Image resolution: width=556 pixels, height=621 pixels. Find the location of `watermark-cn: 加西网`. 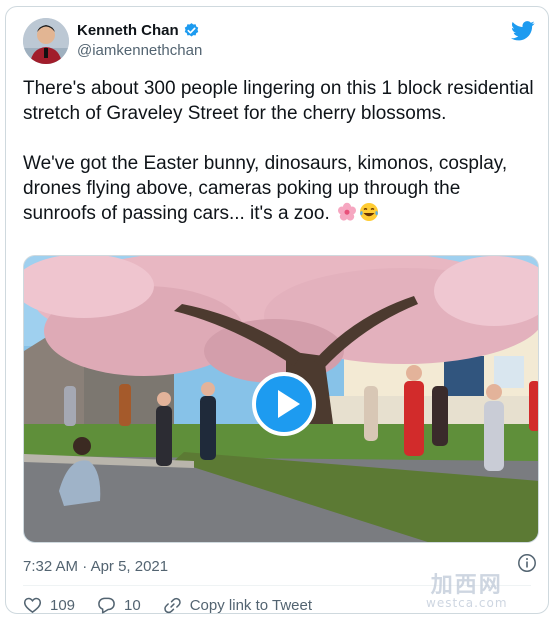

watermark-cn: 加西网 is located at coordinates (466, 585).